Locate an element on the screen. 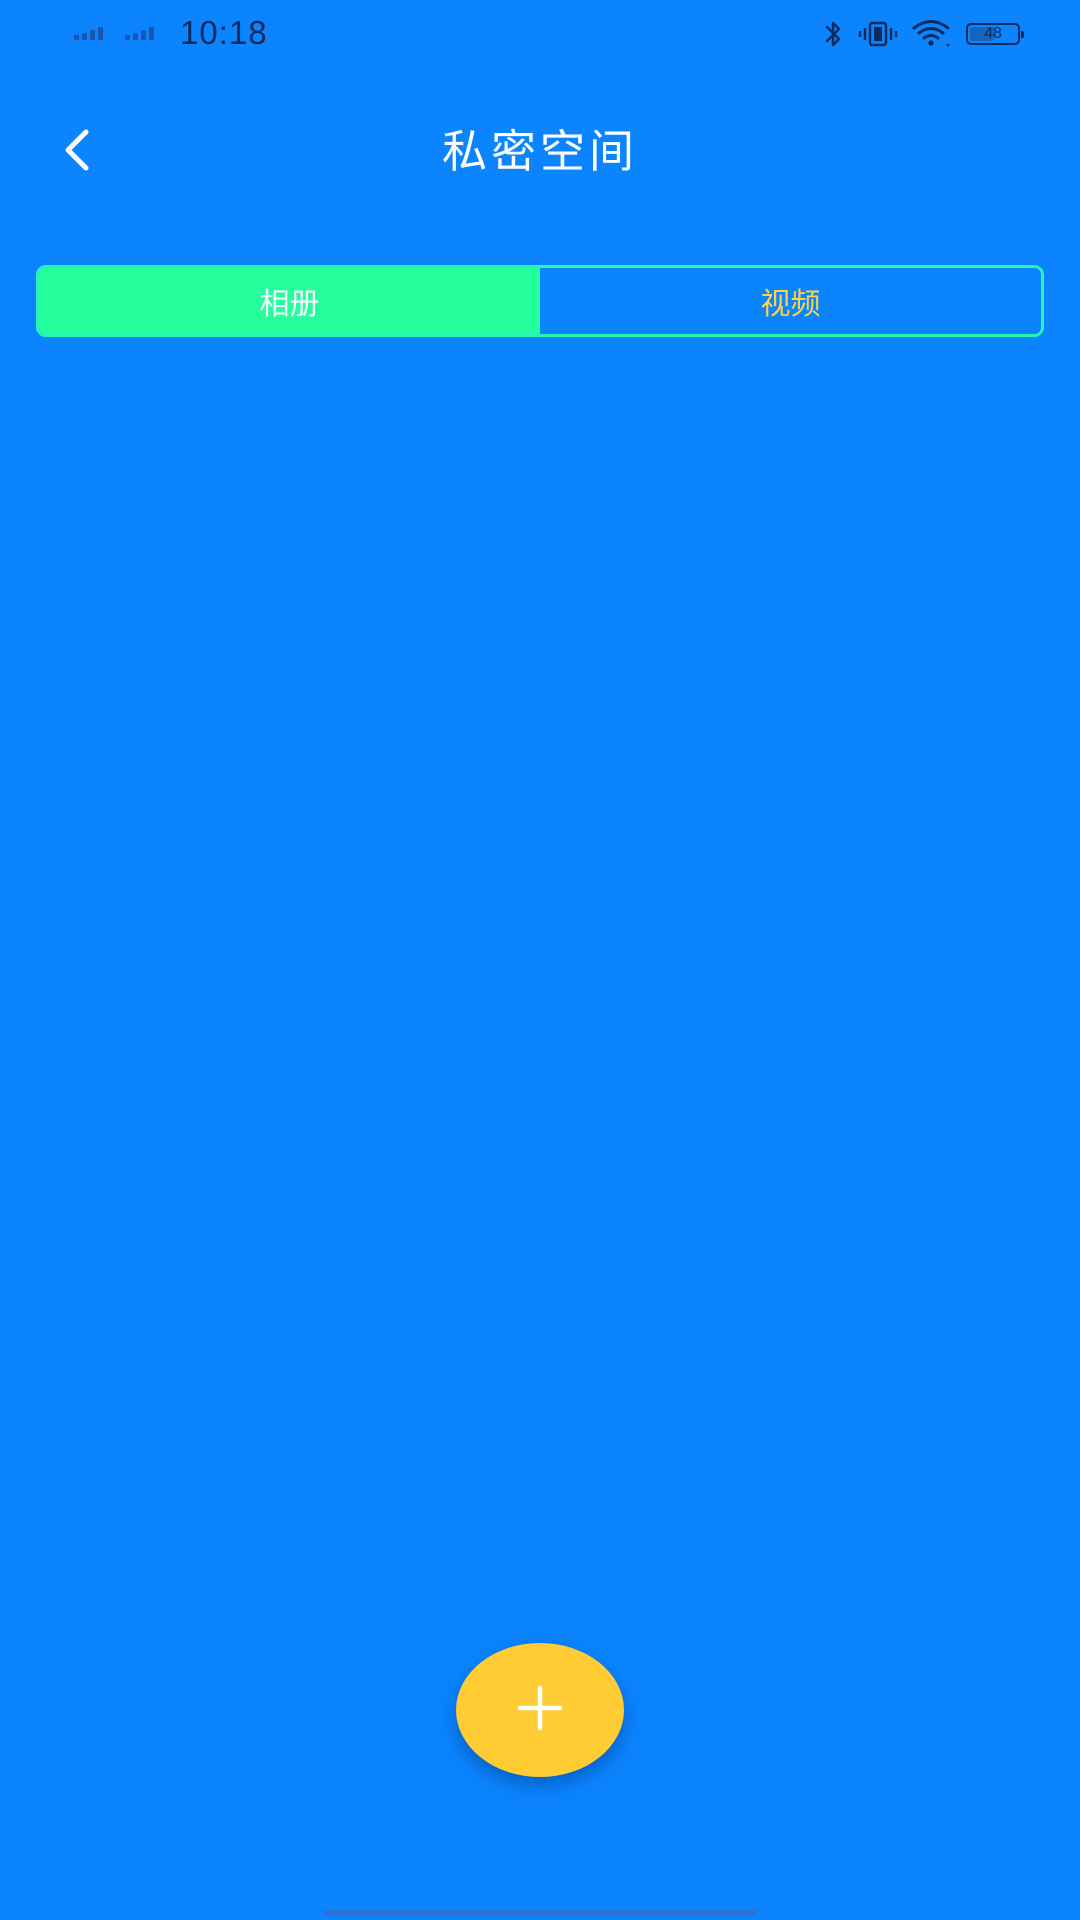 This screenshot has width=1080, height=1920. add-button is located at coordinates (540, 1710).